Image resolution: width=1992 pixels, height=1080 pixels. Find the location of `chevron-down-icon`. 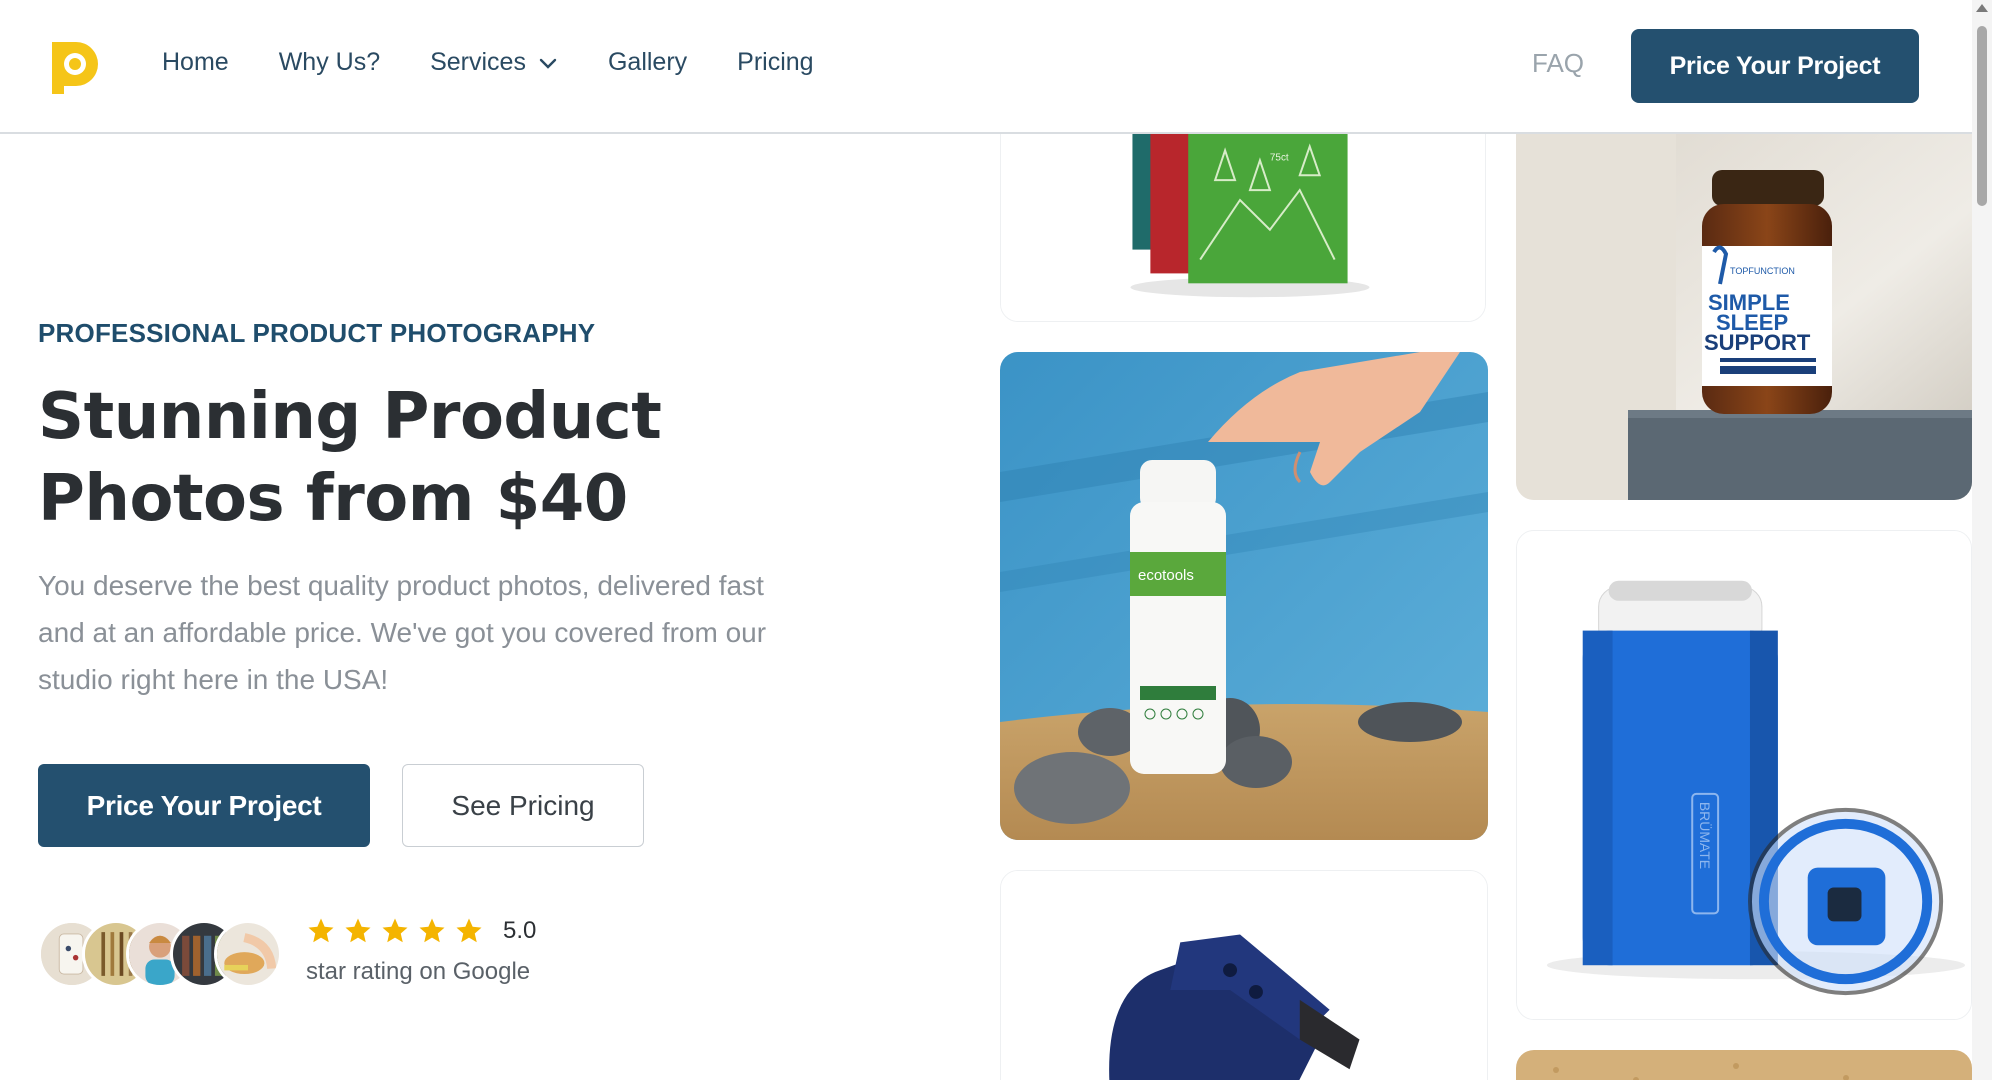

chevron-down-icon is located at coordinates (548, 63).